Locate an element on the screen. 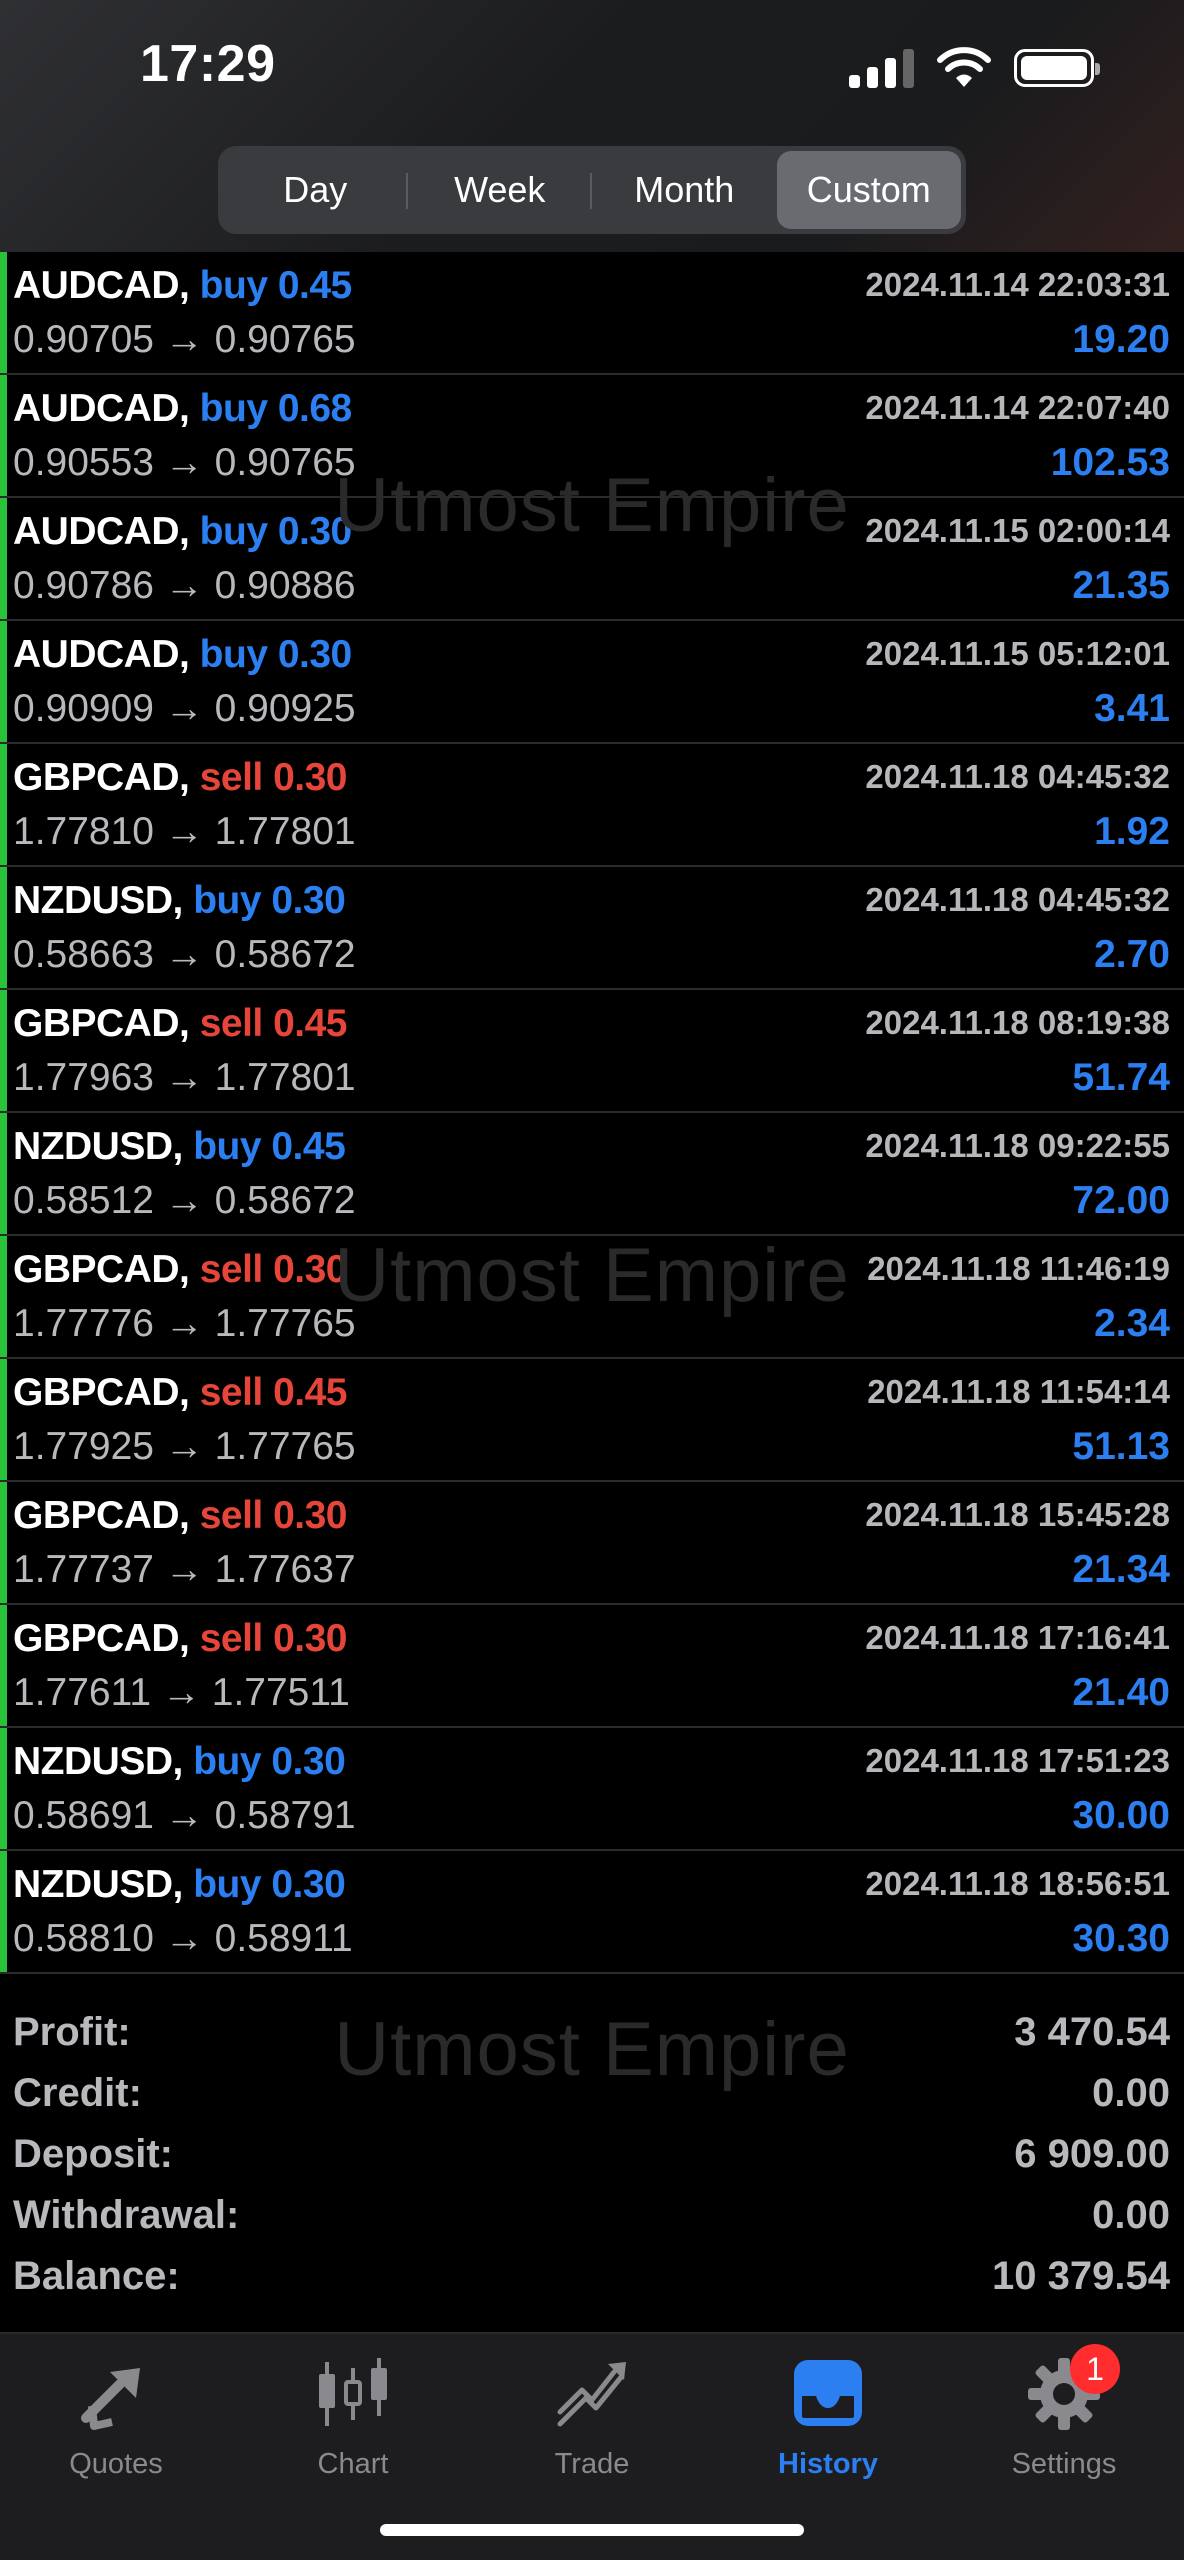  summary-row-deposit: Deposit: 6 909.00 is located at coordinates (592, 2152).